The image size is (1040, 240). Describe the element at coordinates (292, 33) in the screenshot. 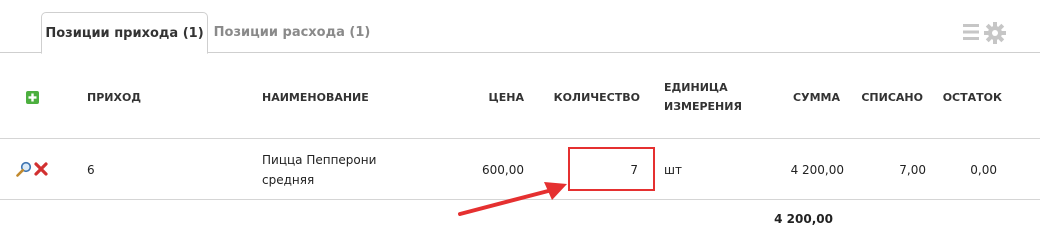

I see `tab-outgoing-items: Позиции расхода (1)` at that location.